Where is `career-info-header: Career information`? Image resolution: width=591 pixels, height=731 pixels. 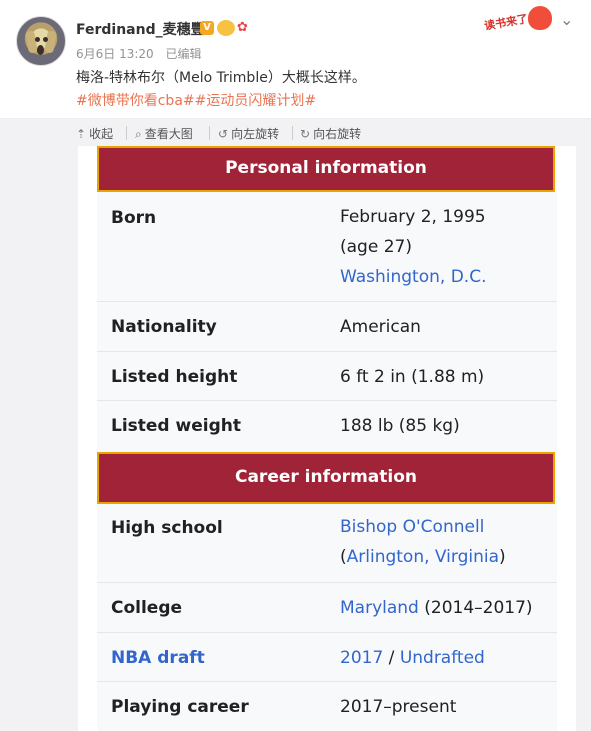
career-info-header: Career information is located at coordinates (326, 478).